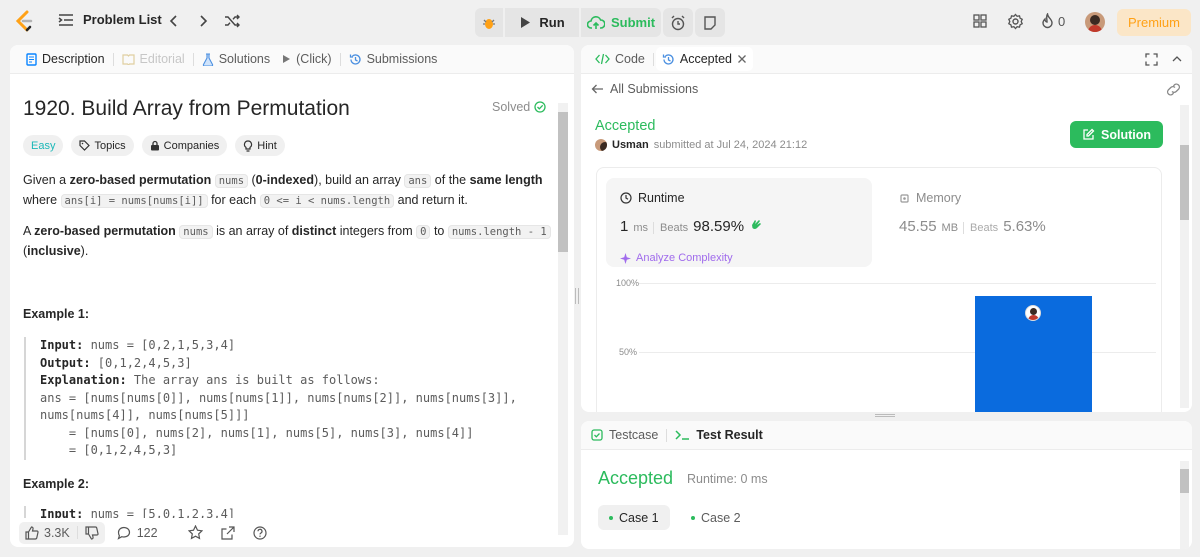 Image resolution: width=1200 pixels, height=557 pixels. Describe the element at coordinates (186, 108) in the screenshot. I see `page-title: 1920. Build Array from Permutation` at that location.